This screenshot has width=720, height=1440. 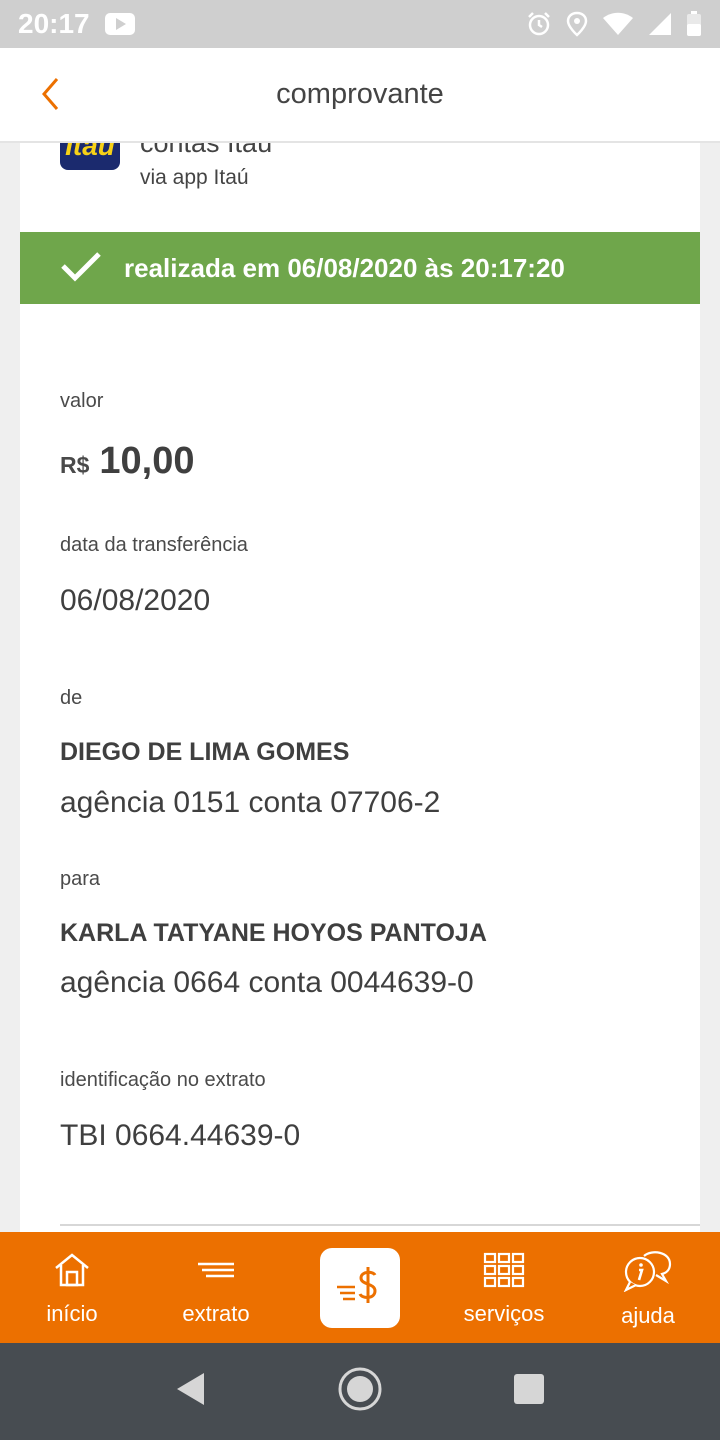 I want to click on status-time: 20:17, so click(x=54, y=23).